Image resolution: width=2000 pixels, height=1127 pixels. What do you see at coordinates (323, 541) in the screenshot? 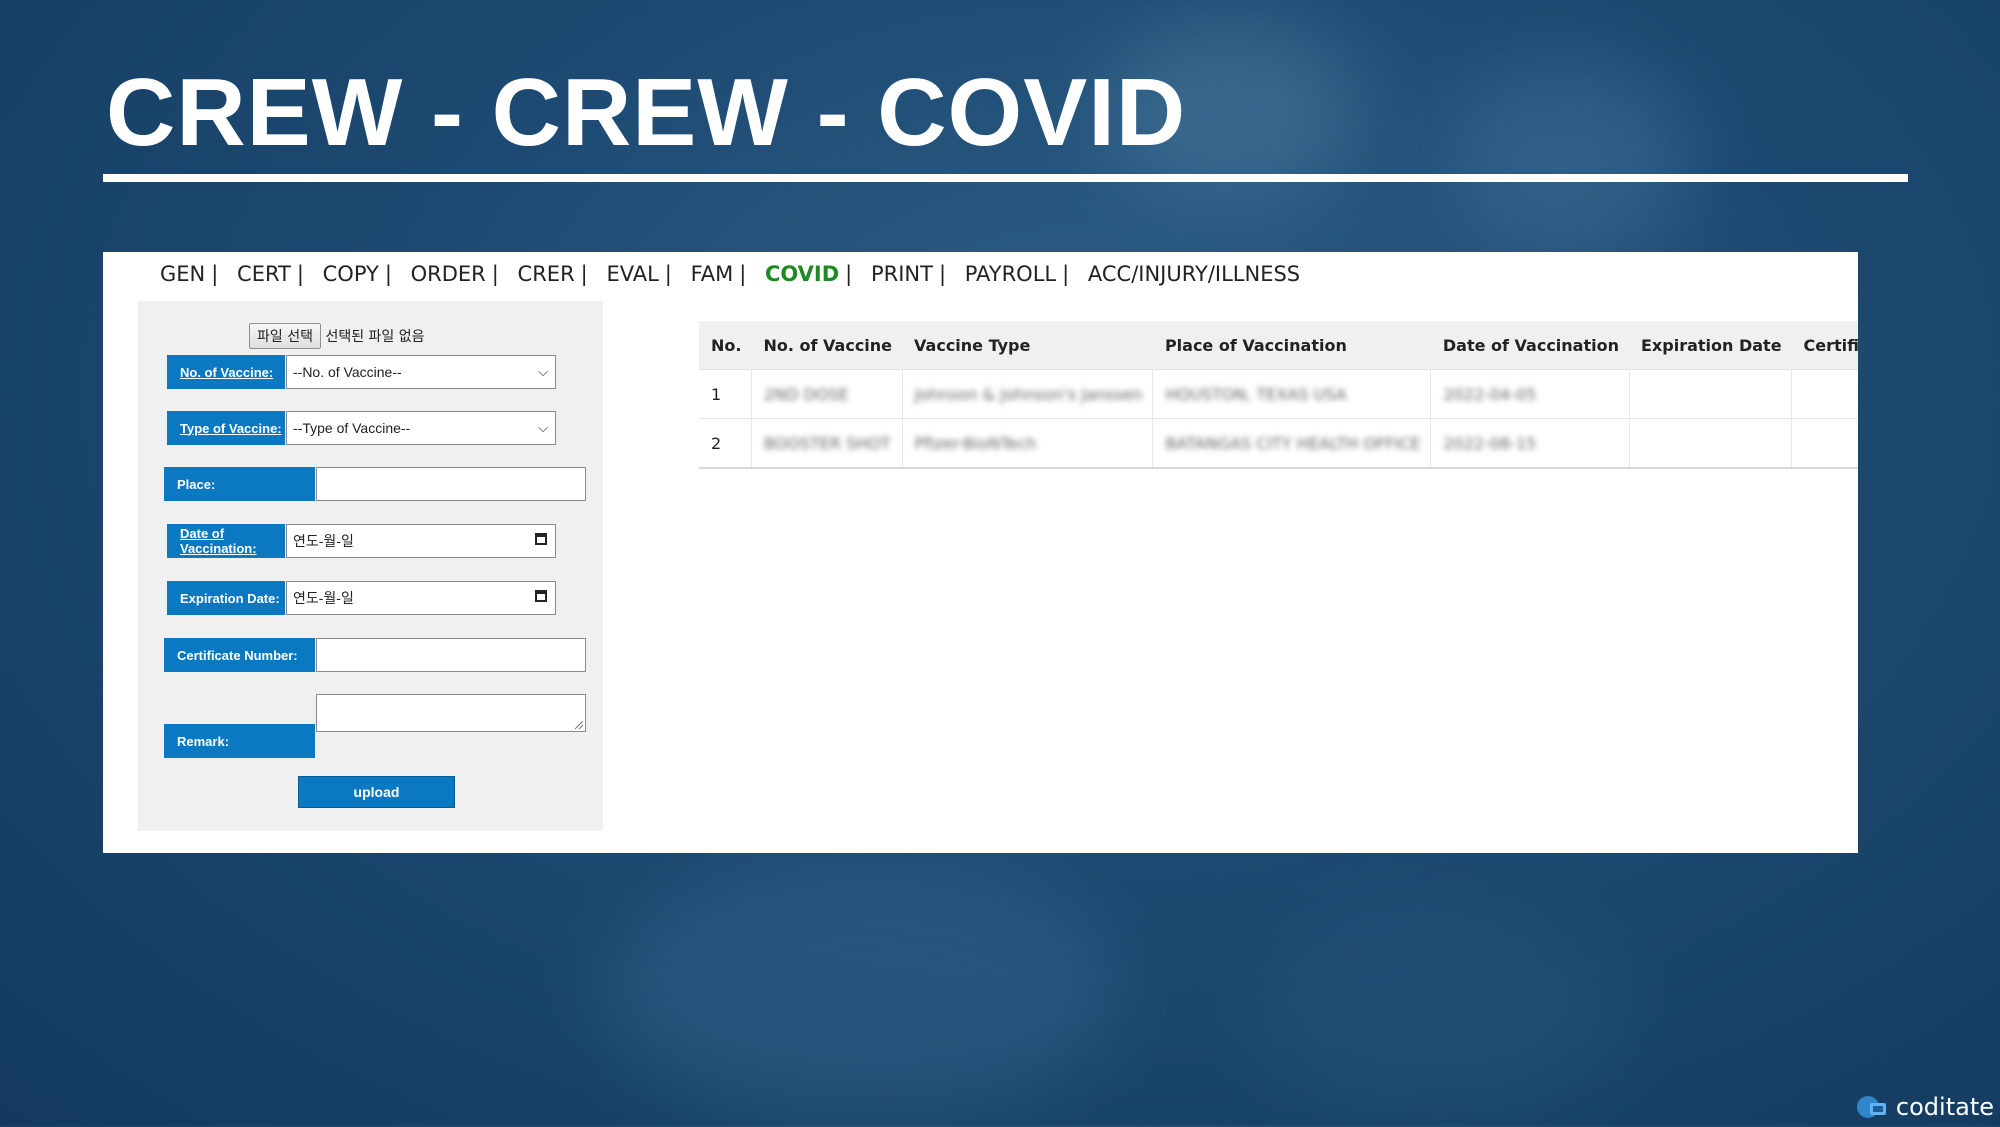
I see `date-placeholder: 연도-월-일` at bounding box center [323, 541].